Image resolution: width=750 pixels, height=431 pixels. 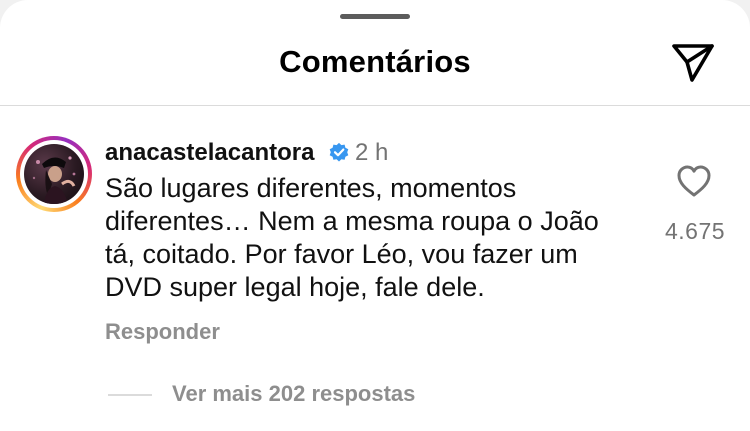 What do you see at coordinates (54, 180) in the screenshot?
I see `avatar-photo-icon` at bounding box center [54, 180].